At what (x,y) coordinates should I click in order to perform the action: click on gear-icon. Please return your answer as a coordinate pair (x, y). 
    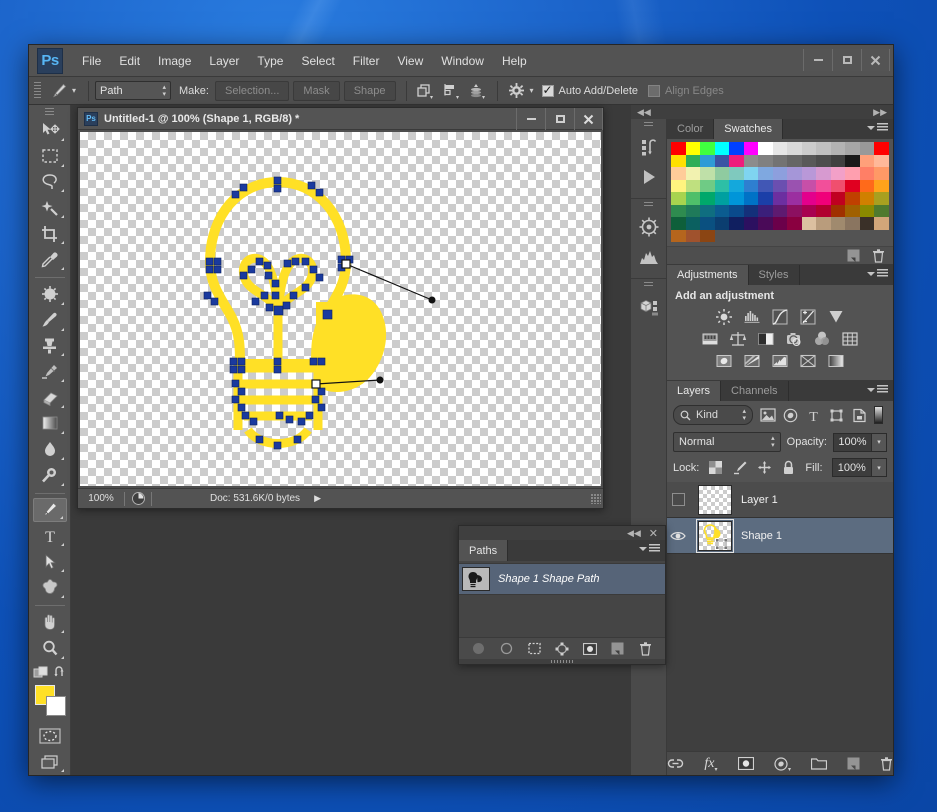
    Looking at the image, I should click on (517, 91).